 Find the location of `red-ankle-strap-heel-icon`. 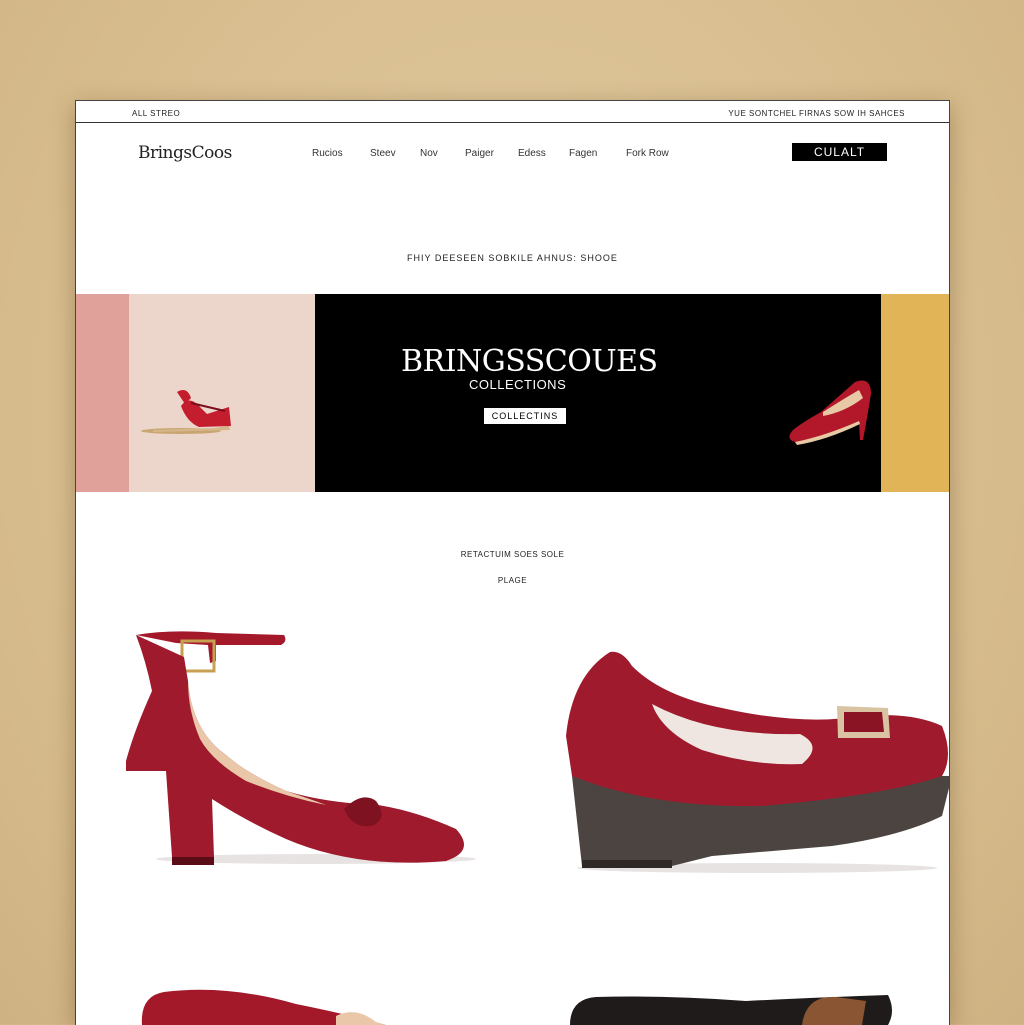

red-ankle-strap-heel-icon is located at coordinates (296, 746).